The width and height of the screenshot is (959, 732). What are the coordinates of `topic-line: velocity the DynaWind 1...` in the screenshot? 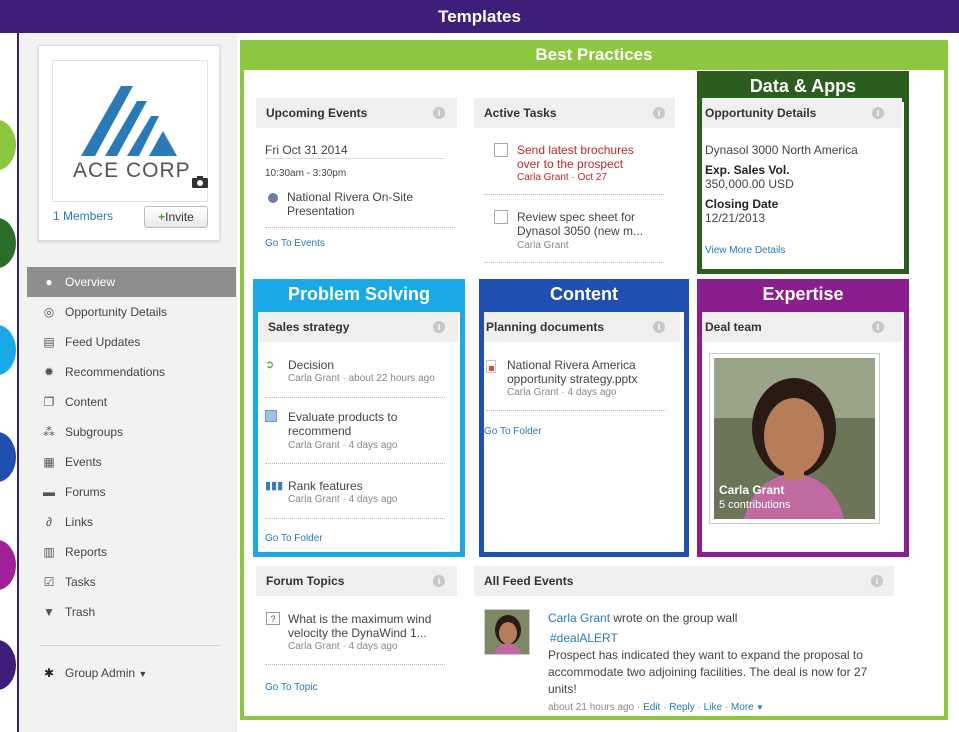 It's located at (357, 633).